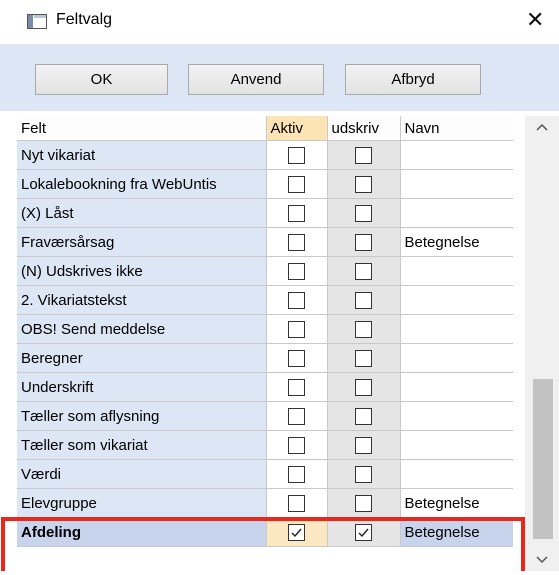 This screenshot has height=575, width=559. I want to click on table-row: Fraværsårsag Betegnelse, so click(265, 242).